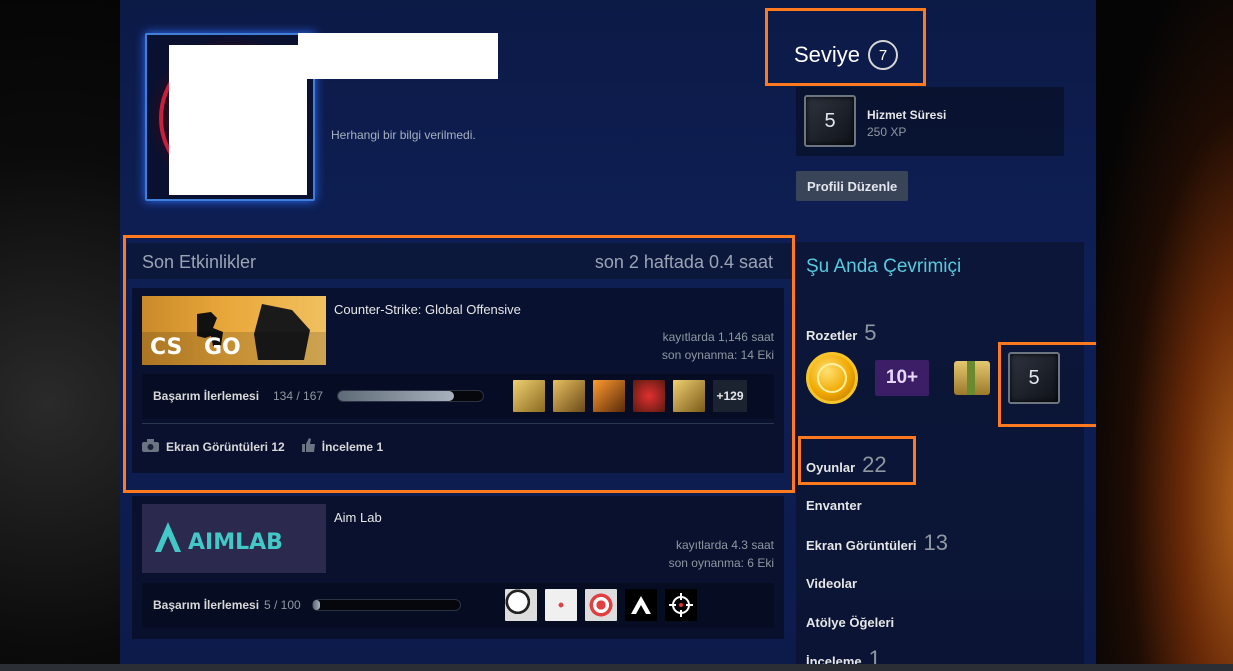 The height and width of the screenshot is (671, 1233). Describe the element at coordinates (831, 467) in the screenshot. I see `games-label: Oyunlar` at that location.